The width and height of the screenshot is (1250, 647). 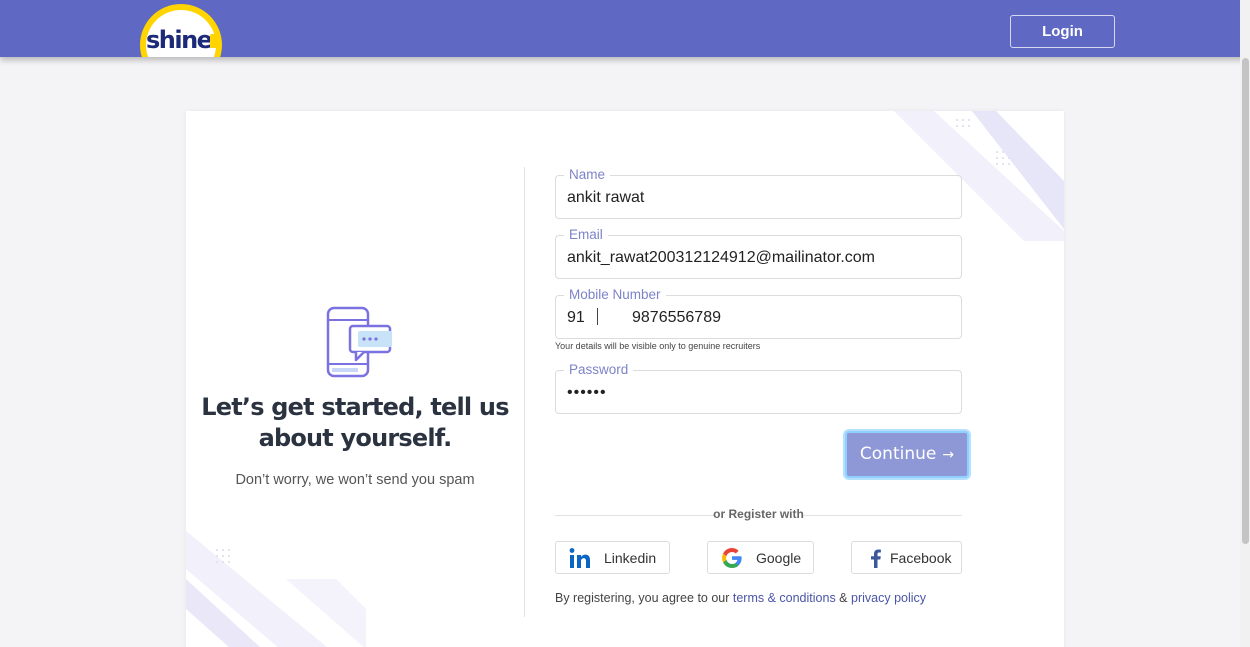 What do you see at coordinates (359, 342) in the screenshot?
I see `phone-chat-icon` at bounding box center [359, 342].